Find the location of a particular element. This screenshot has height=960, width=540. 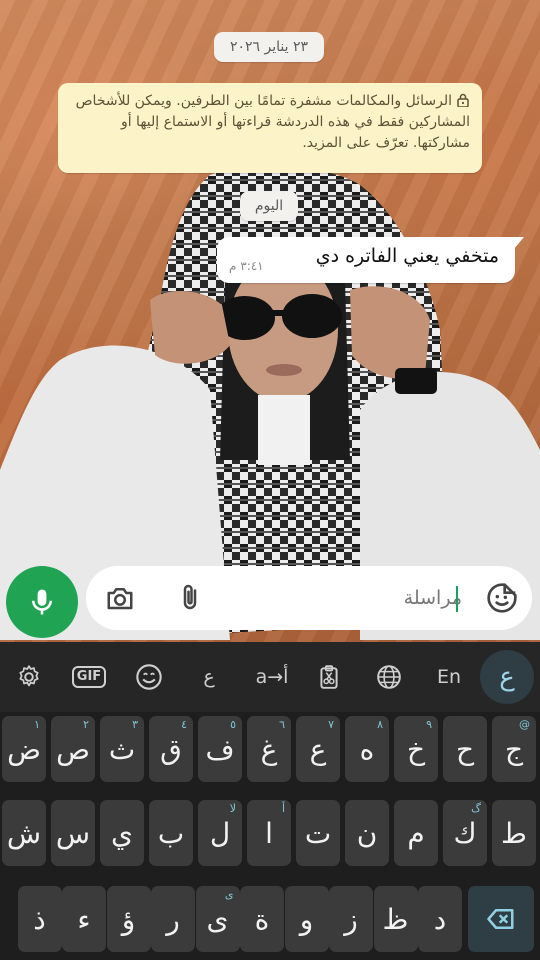

key-2-3: م is located at coordinates (416, 833).